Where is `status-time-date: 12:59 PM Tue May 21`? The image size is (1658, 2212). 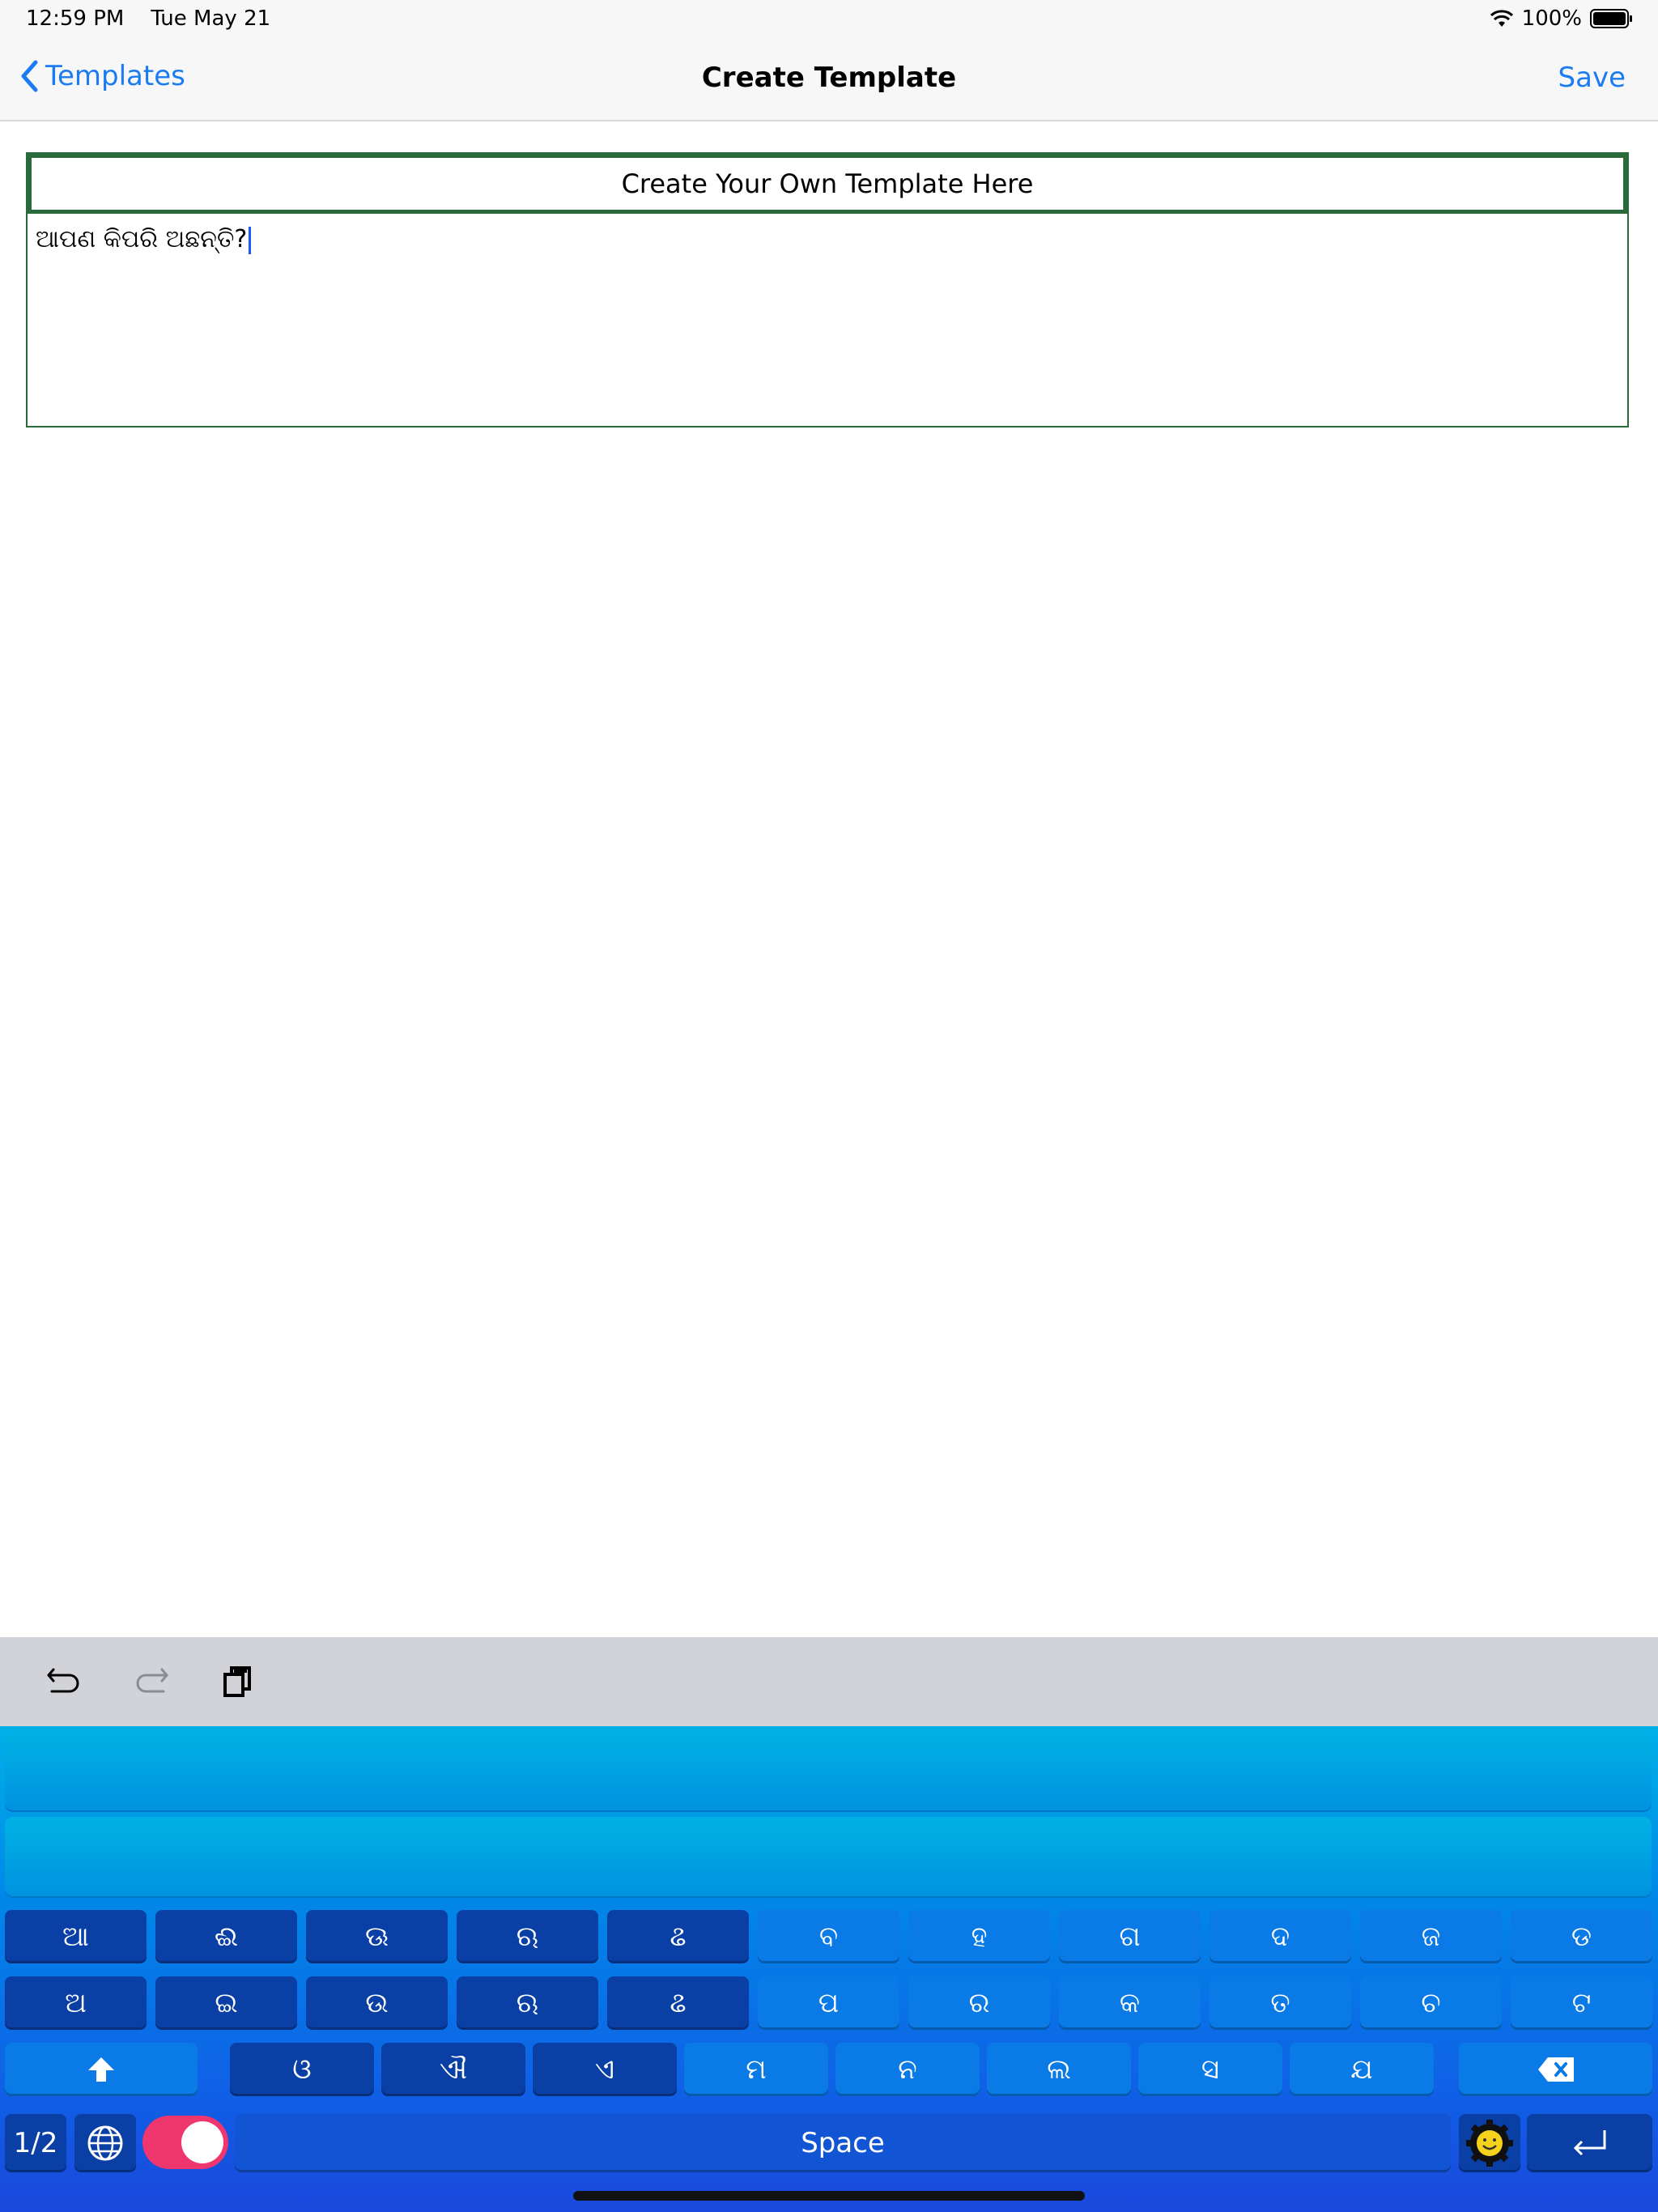 status-time-date: 12:59 PM Tue May 21 is located at coordinates (148, 19).